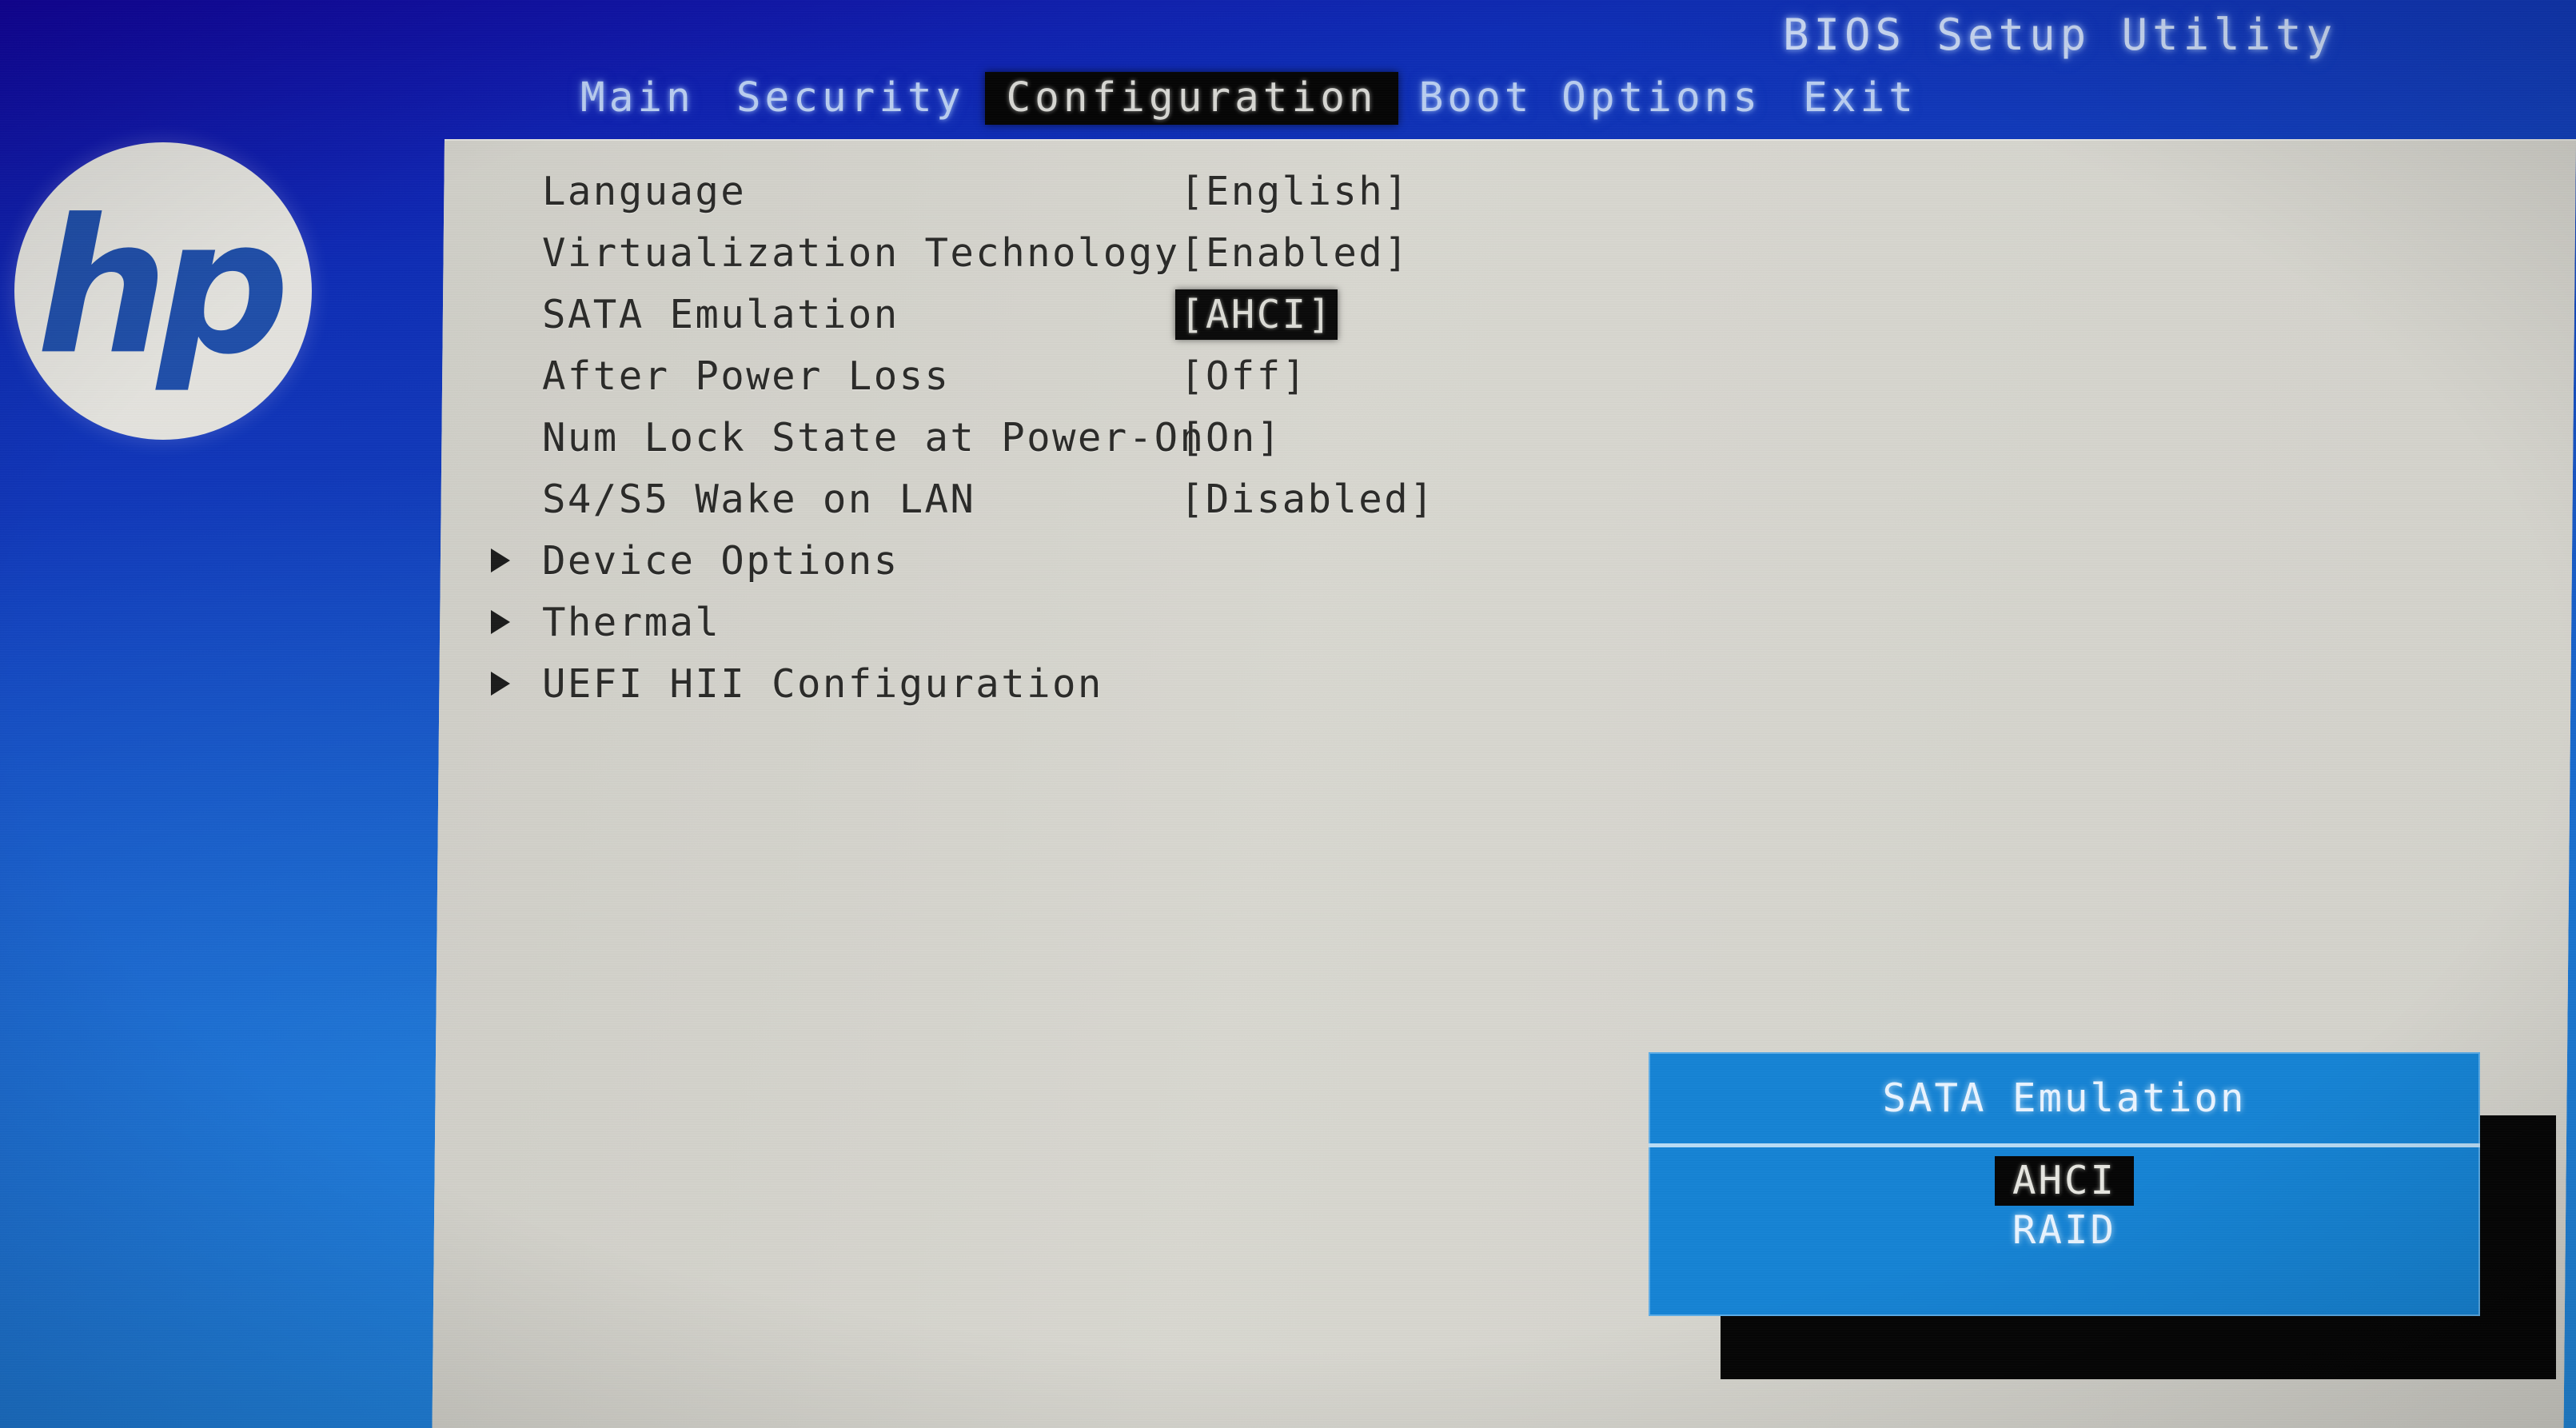  What do you see at coordinates (1308, 500) in the screenshot?
I see `setting-value: [Disabled]` at bounding box center [1308, 500].